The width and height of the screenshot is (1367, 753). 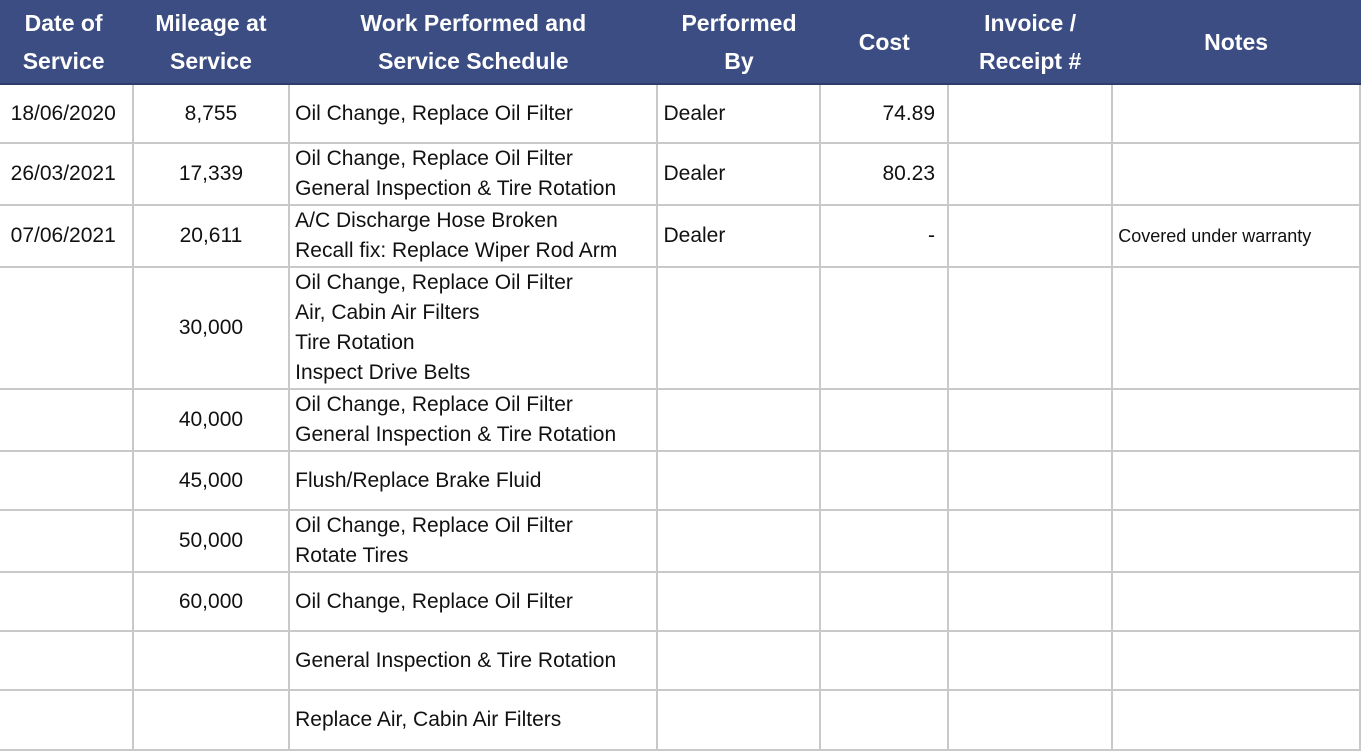 I want to click on cell-mileage: 50,000, so click(x=211, y=541).